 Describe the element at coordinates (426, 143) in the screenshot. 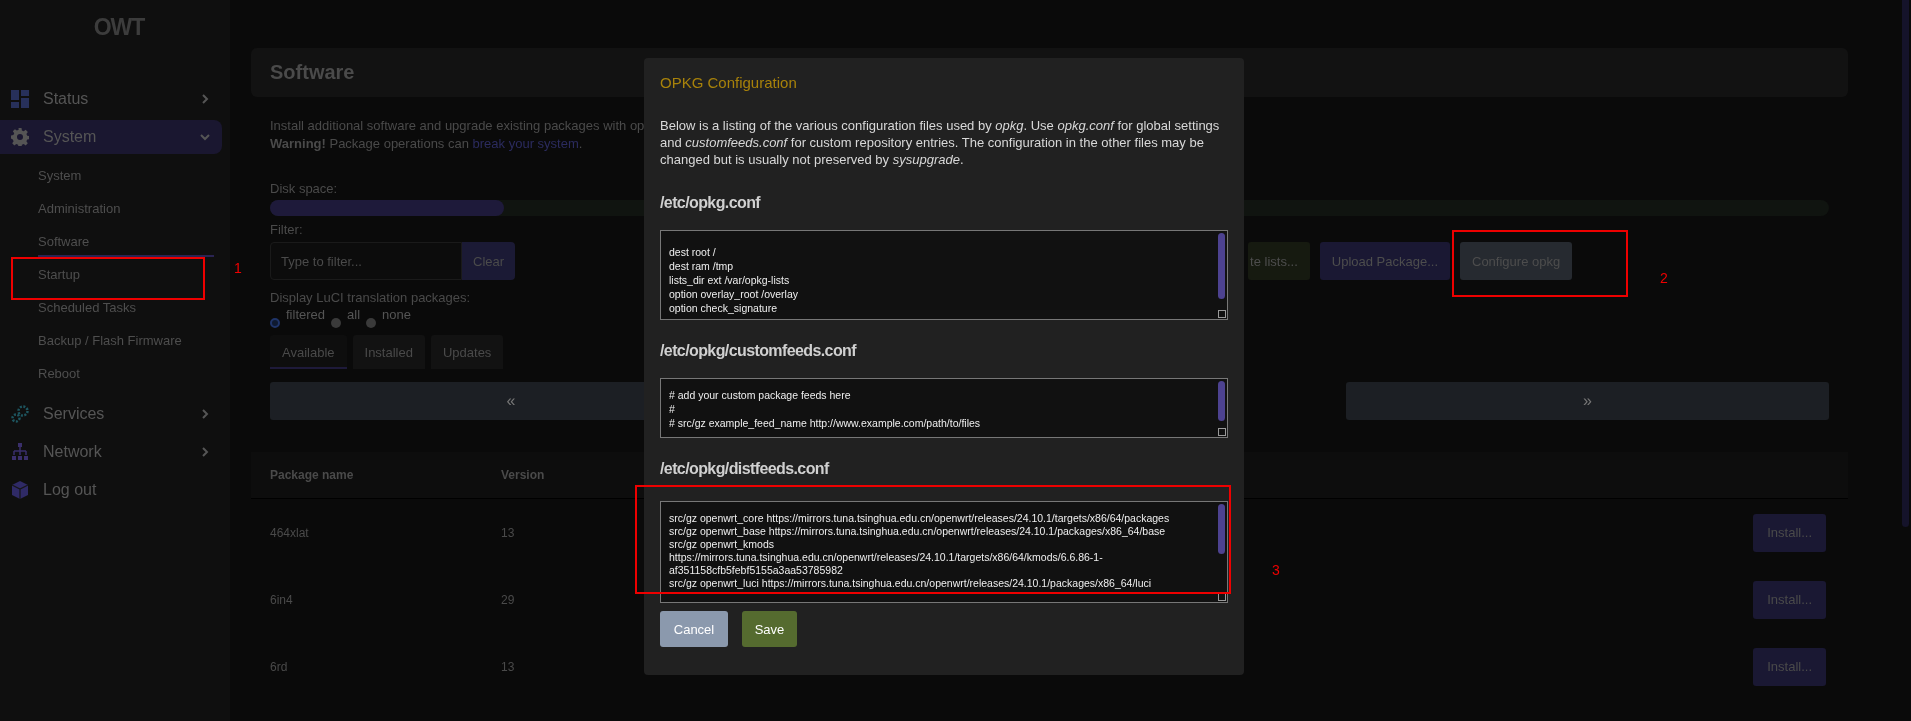

I see `warning-text: Warning! Package operations can break your system.` at that location.